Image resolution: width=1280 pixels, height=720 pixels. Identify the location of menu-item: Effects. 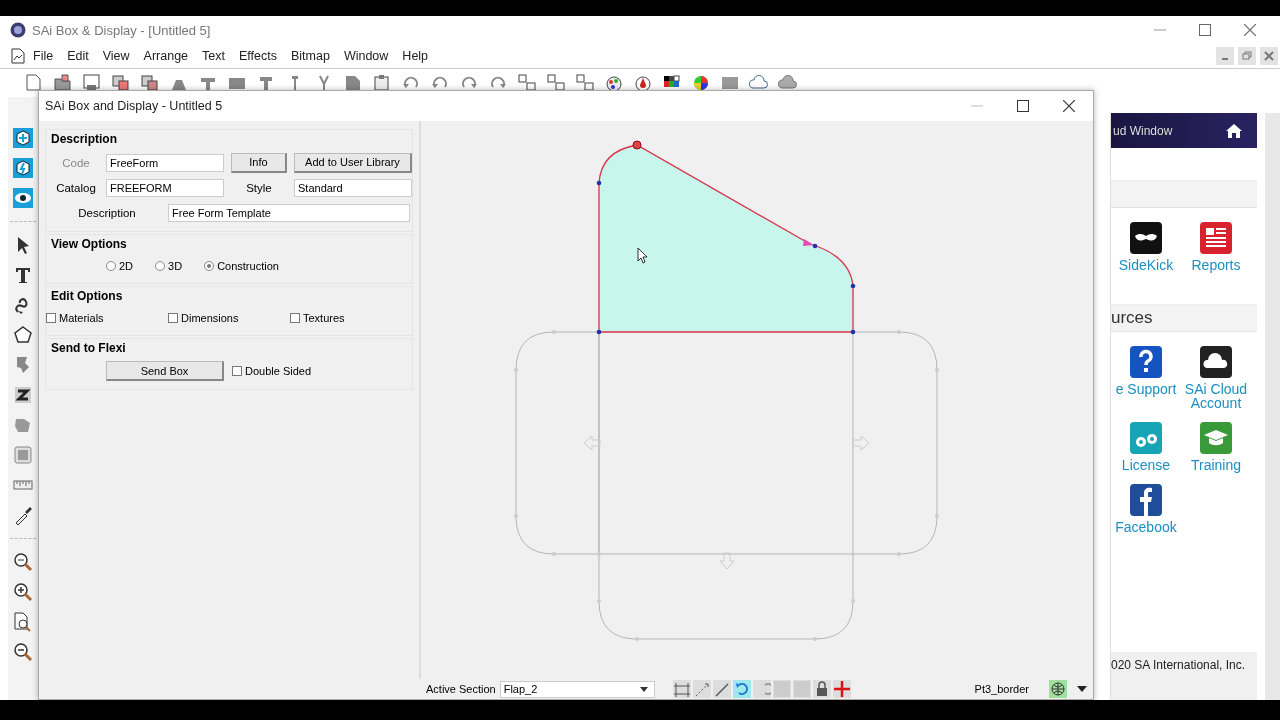
(258, 56).